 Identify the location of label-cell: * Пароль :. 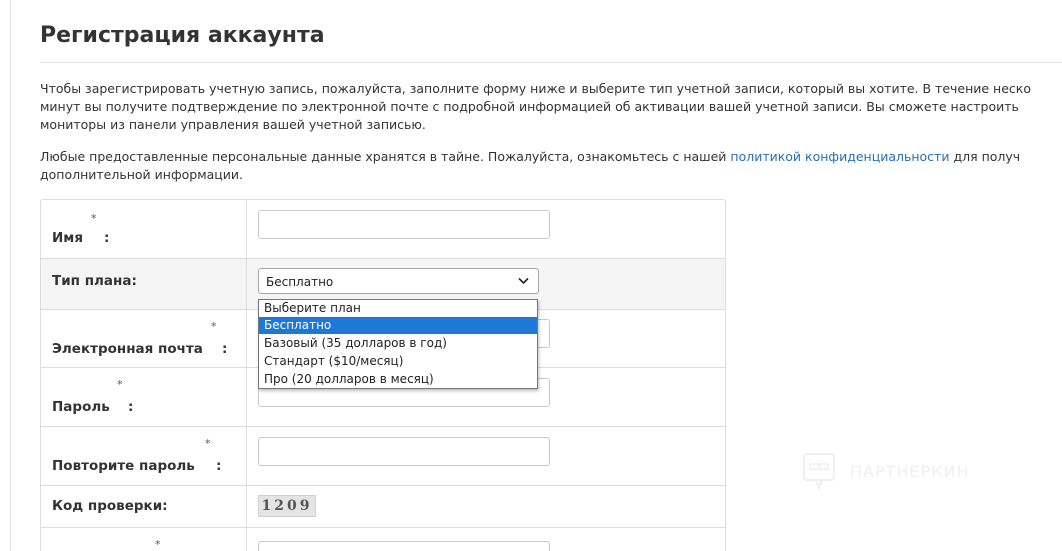
(144, 397).